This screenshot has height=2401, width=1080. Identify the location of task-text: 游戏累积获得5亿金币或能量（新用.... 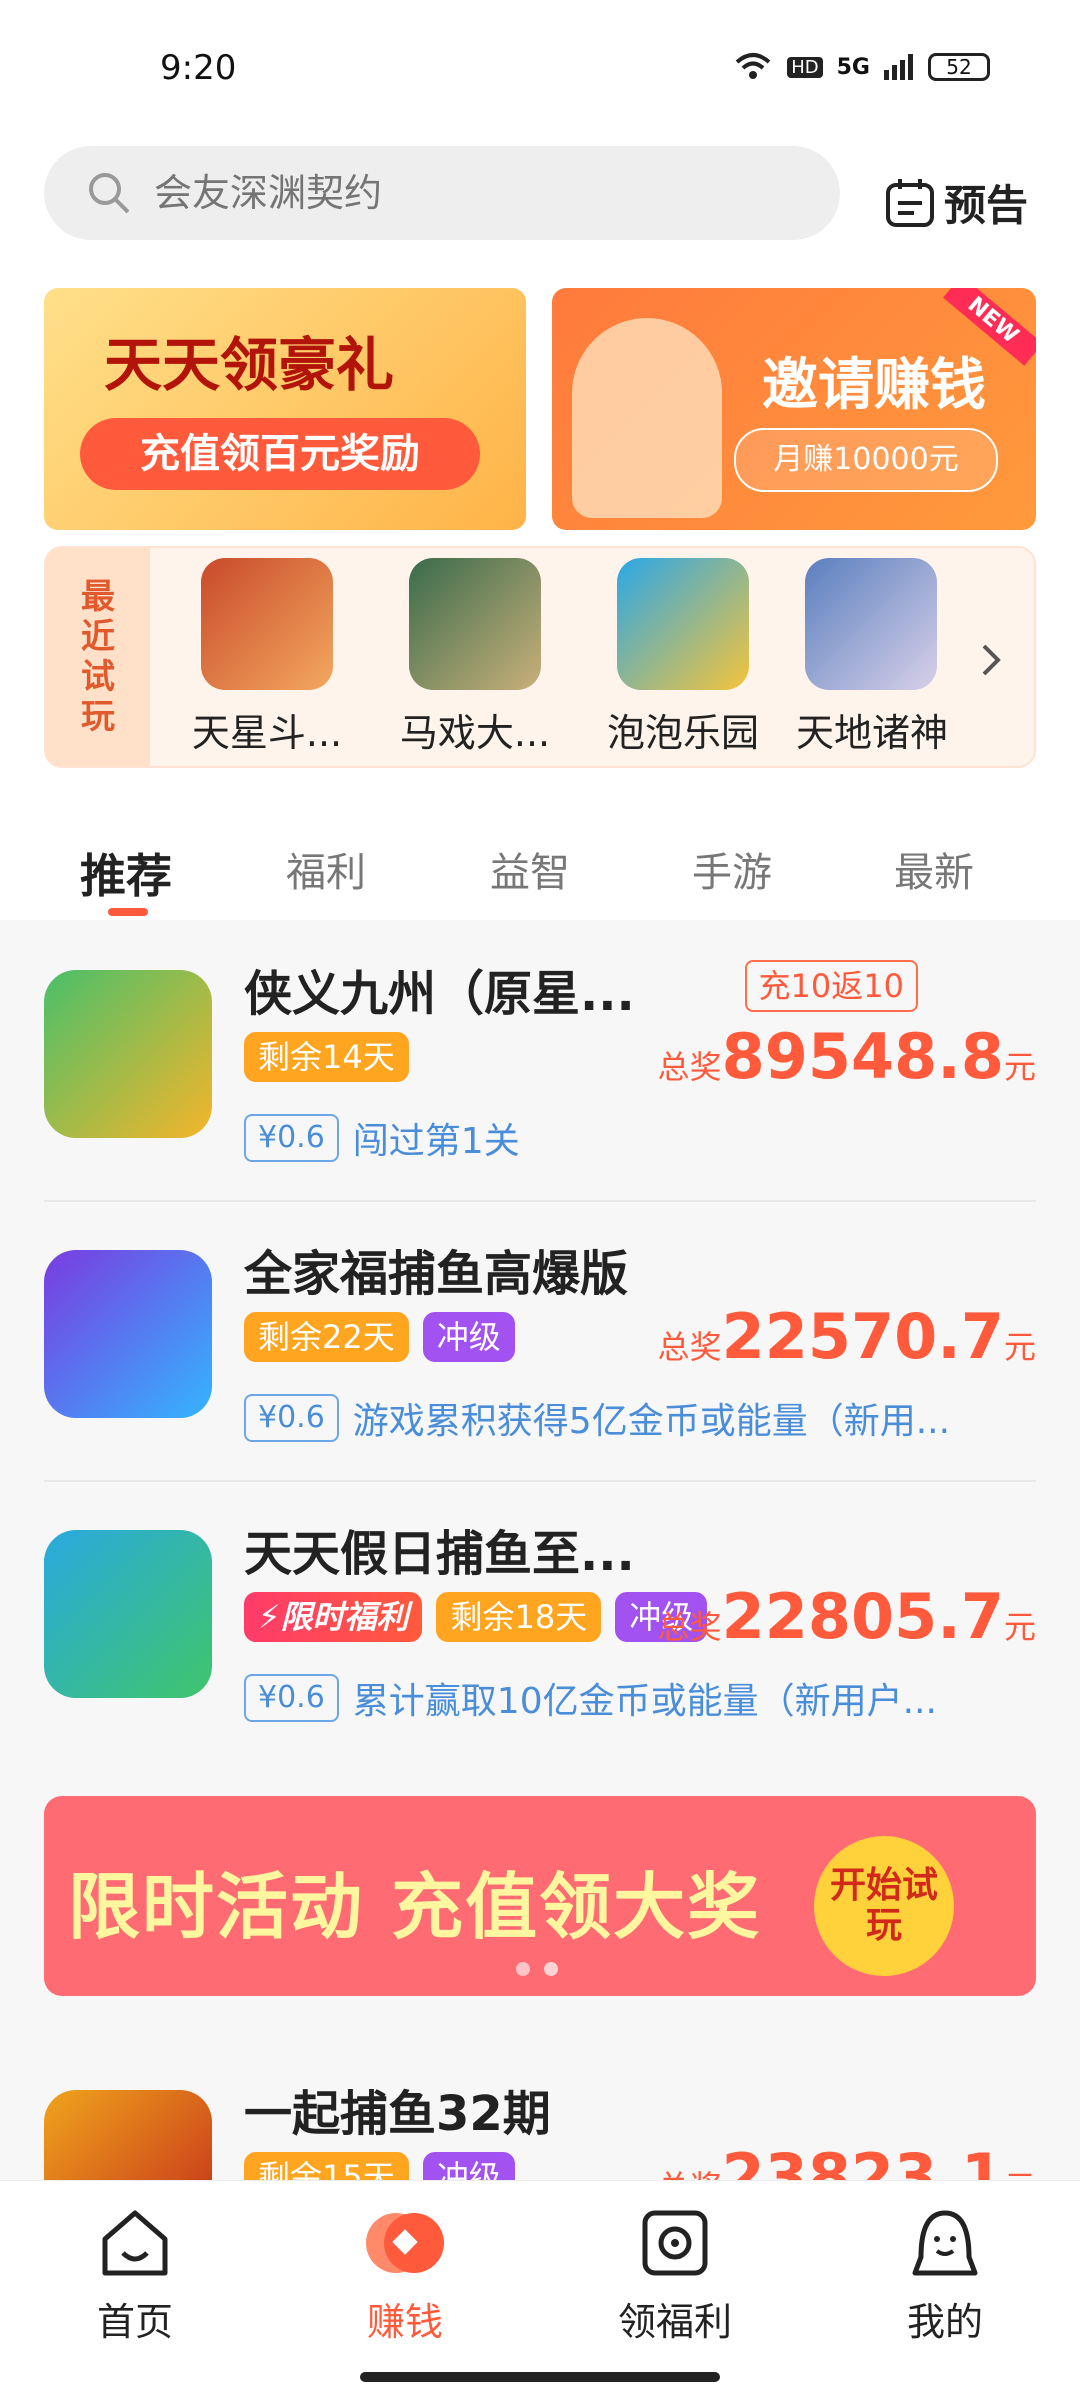
(651, 1421).